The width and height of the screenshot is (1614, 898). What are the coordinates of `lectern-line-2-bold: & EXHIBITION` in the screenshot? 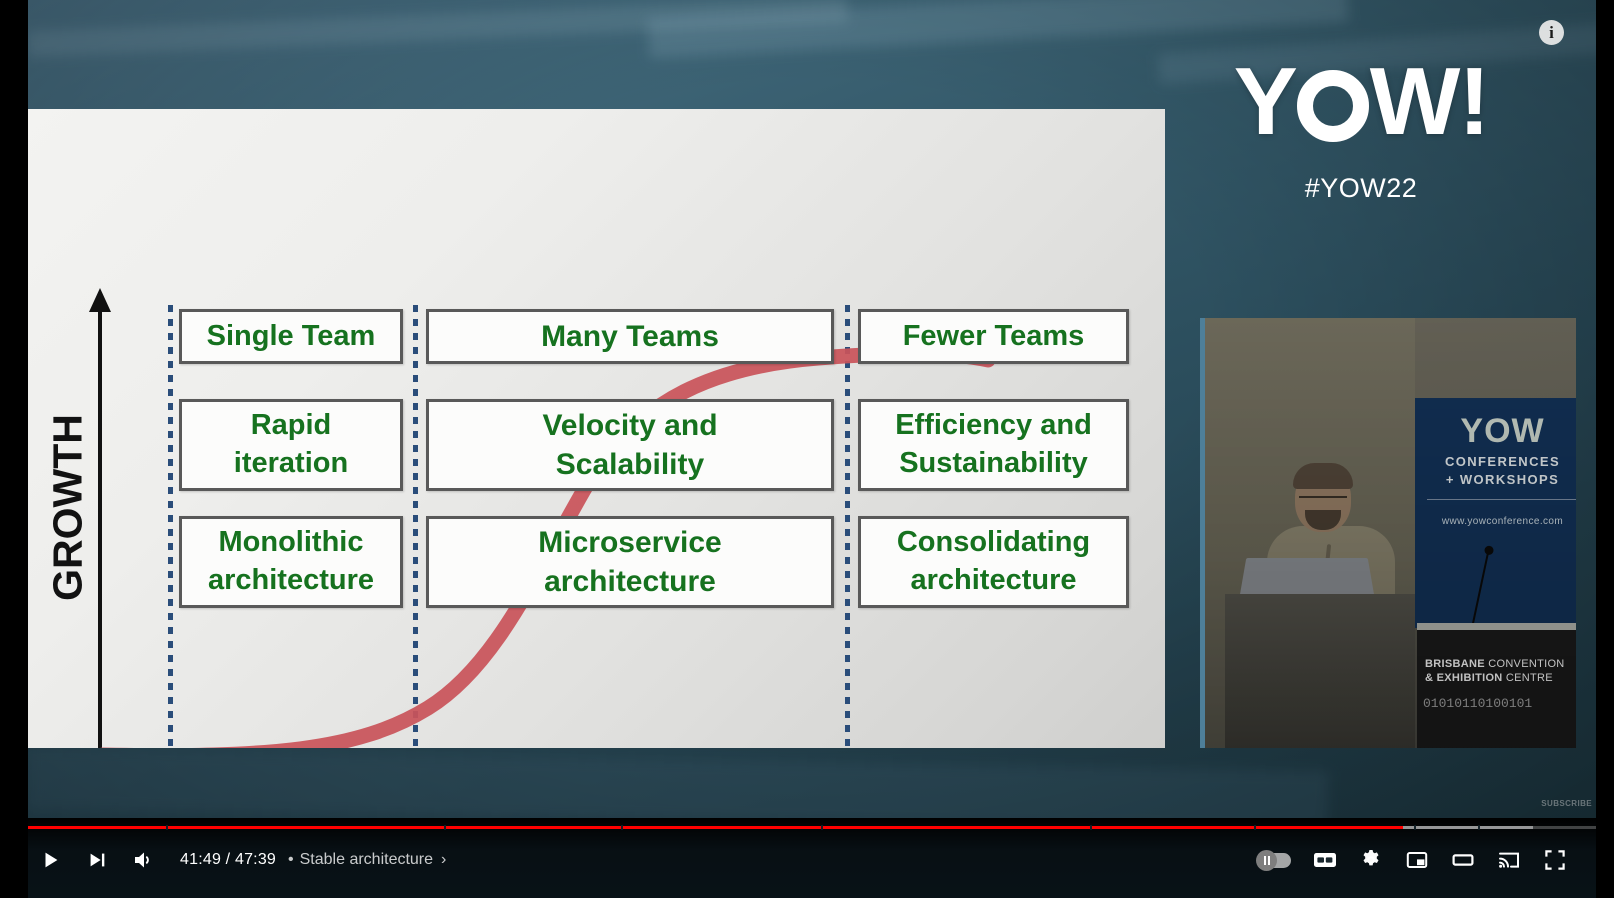 It's located at (1464, 678).